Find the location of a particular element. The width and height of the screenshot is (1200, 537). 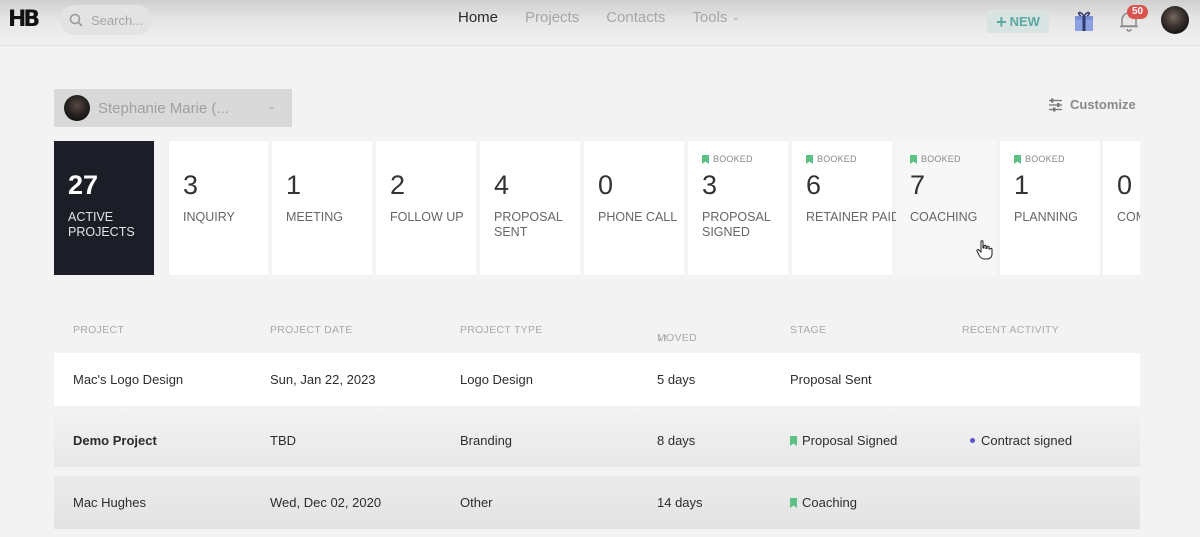

main-nav: Home Projects Contacts Tools ⌄ is located at coordinates (612, 17).